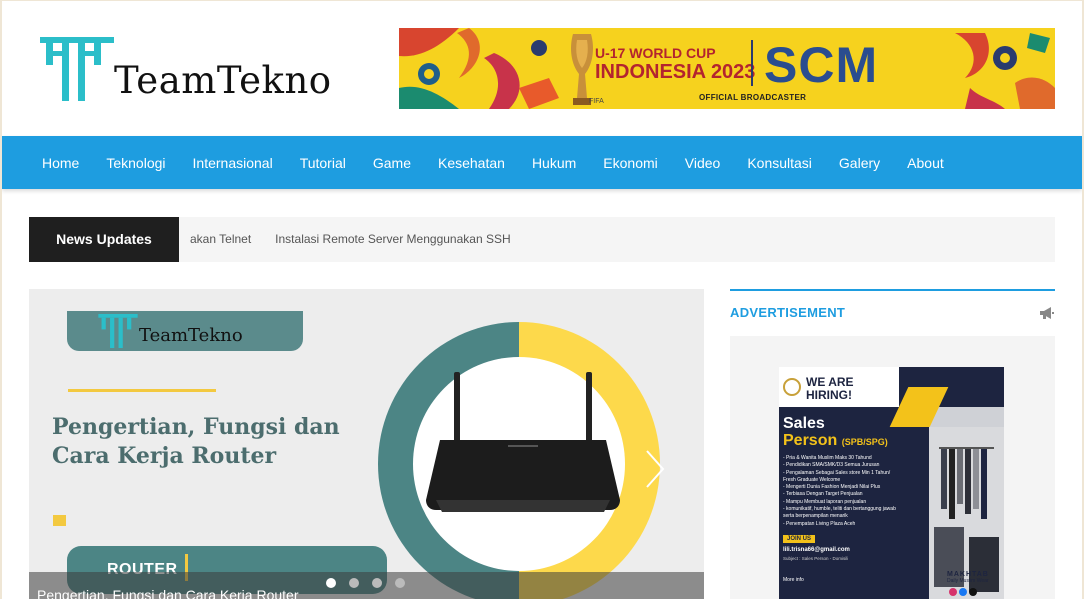 The image size is (1084, 599). What do you see at coordinates (471, 163) in the screenshot?
I see `nav-item-kesehatan: Kesehatan` at bounding box center [471, 163].